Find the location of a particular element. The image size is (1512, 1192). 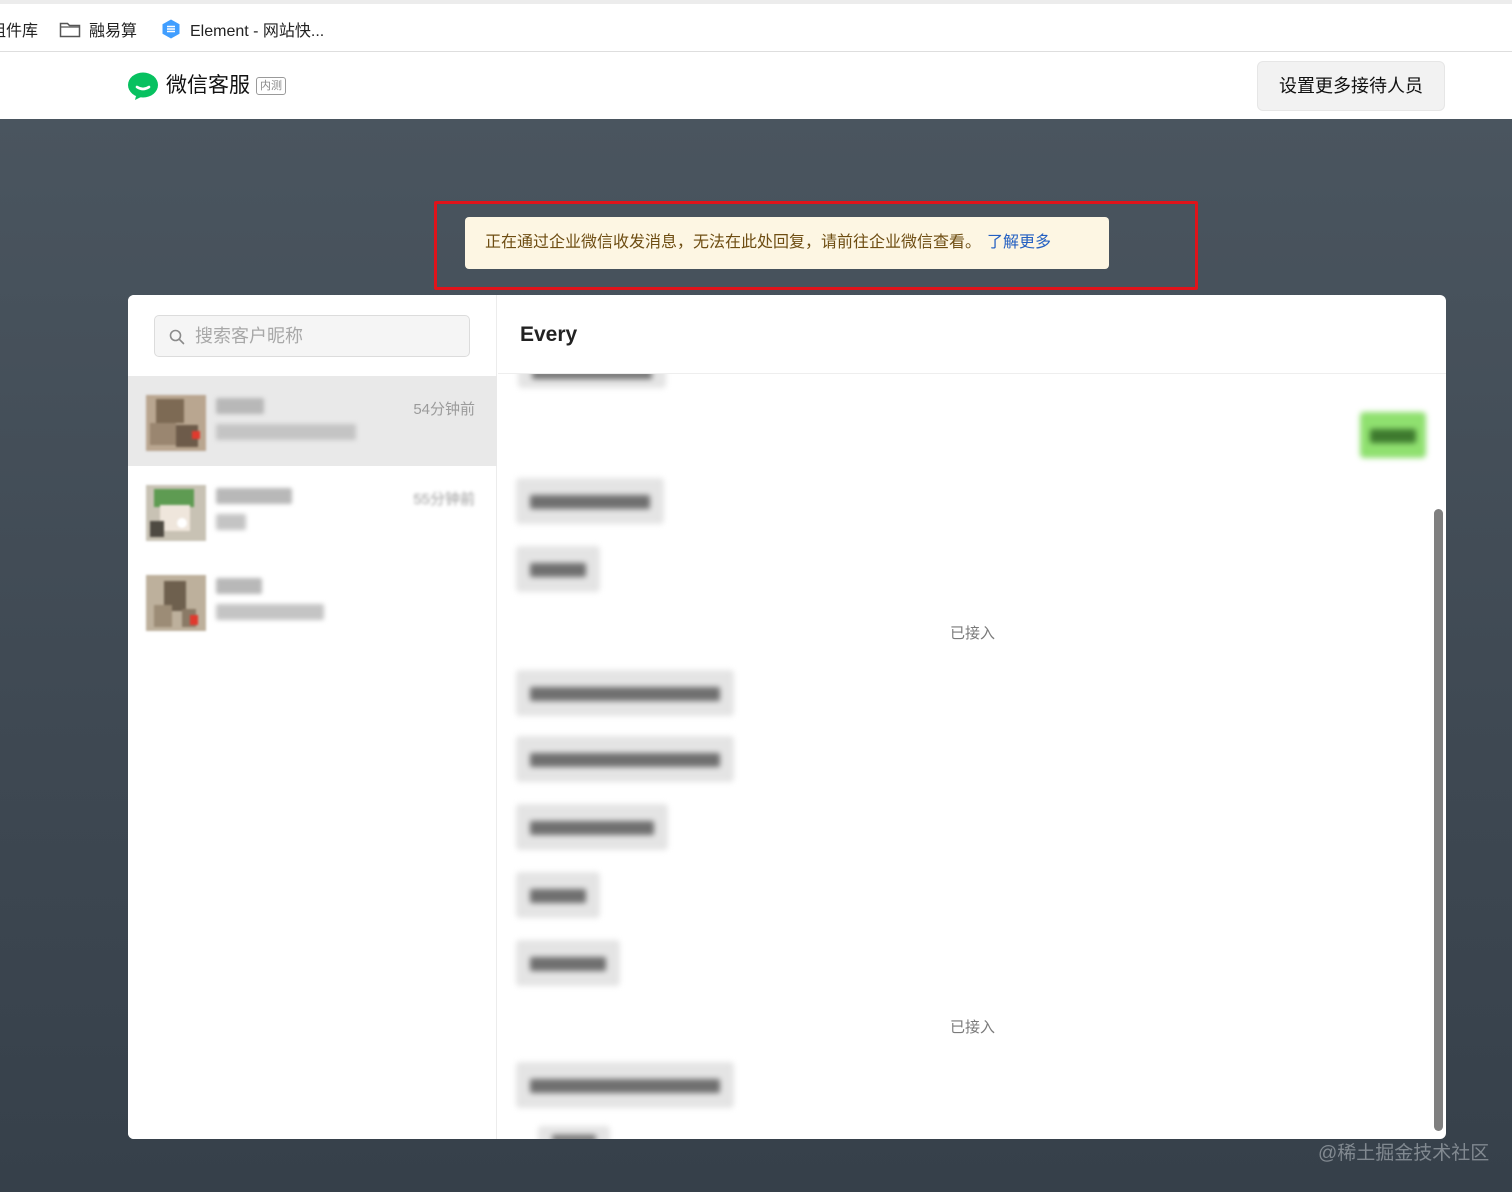

chat-scrollbar is located at coordinates (1438, 820).